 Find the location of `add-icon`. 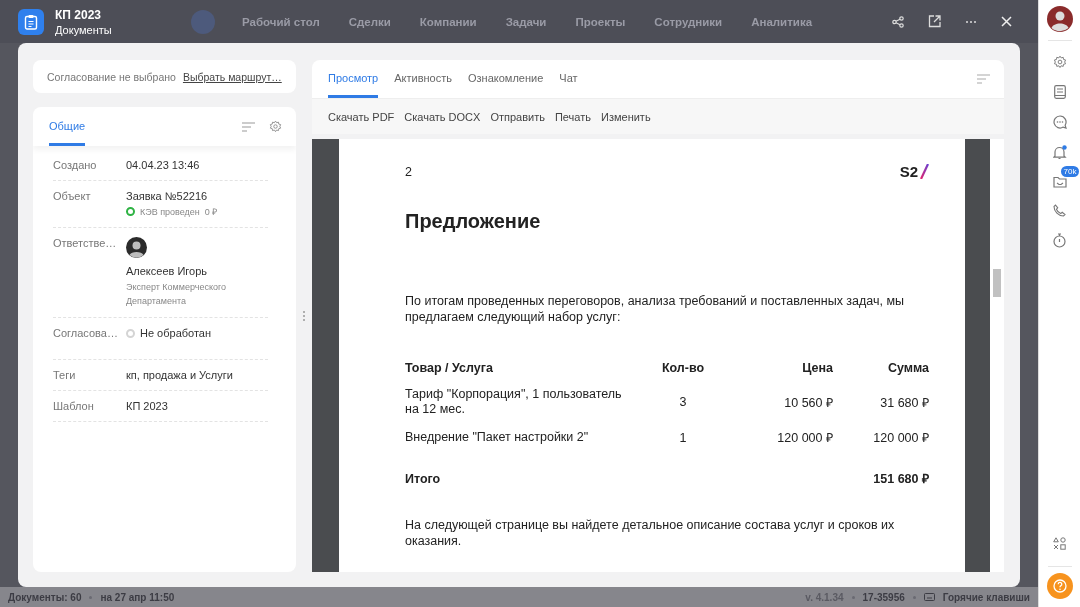

add-icon is located at coordinates (203, 21).